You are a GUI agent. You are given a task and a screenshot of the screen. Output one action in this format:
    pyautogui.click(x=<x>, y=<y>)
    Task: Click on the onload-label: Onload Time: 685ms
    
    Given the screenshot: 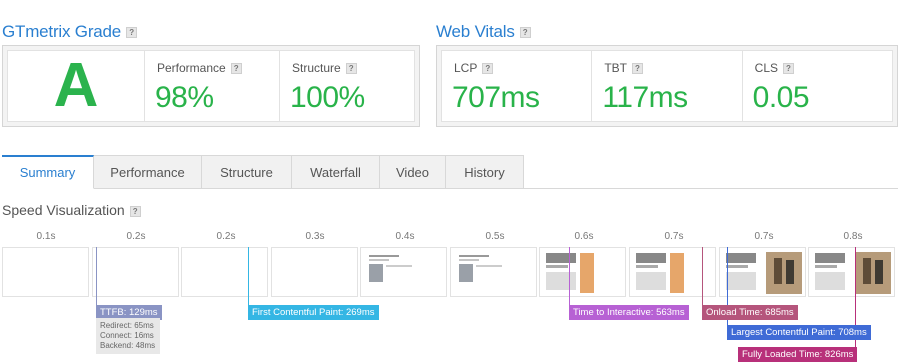 What is the action you would take?
    pyautogui.click(x=750, y=312)
    